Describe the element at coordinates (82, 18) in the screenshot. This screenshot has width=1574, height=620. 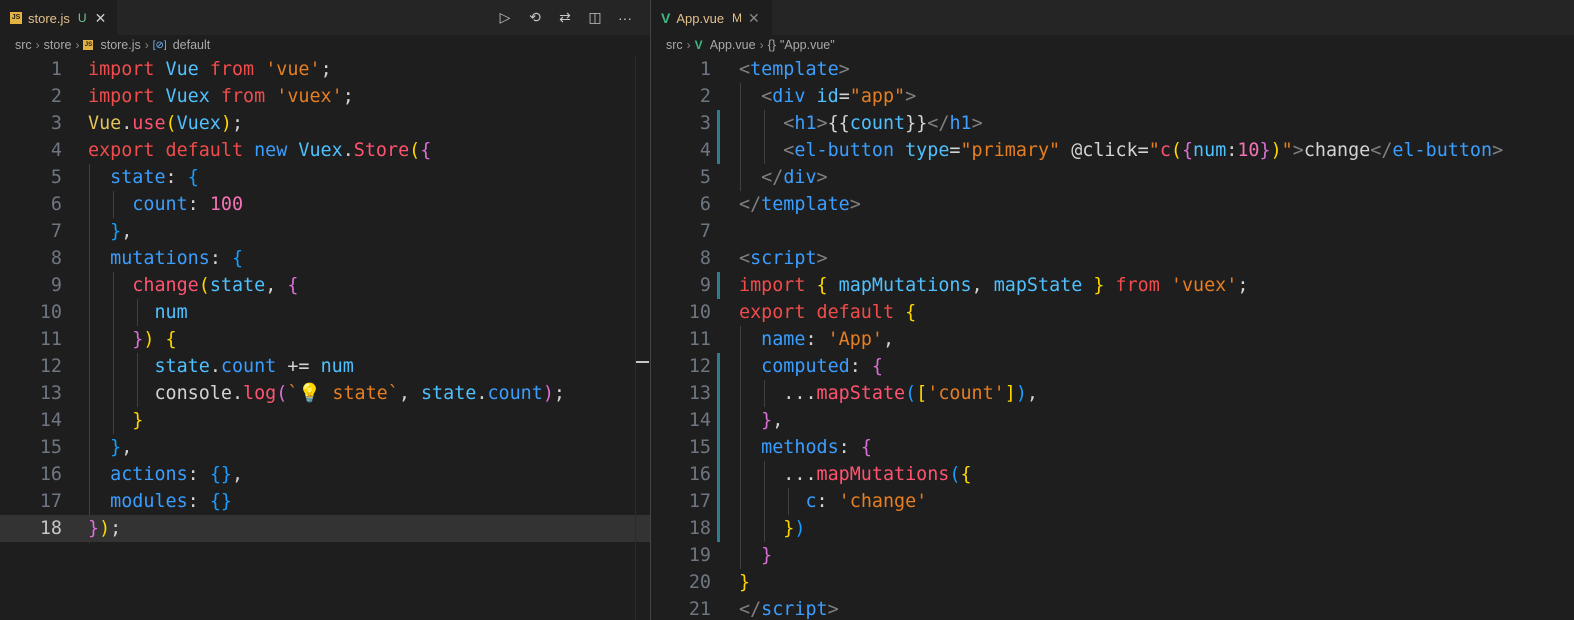
I see `git-status-untracked: U` at that location.